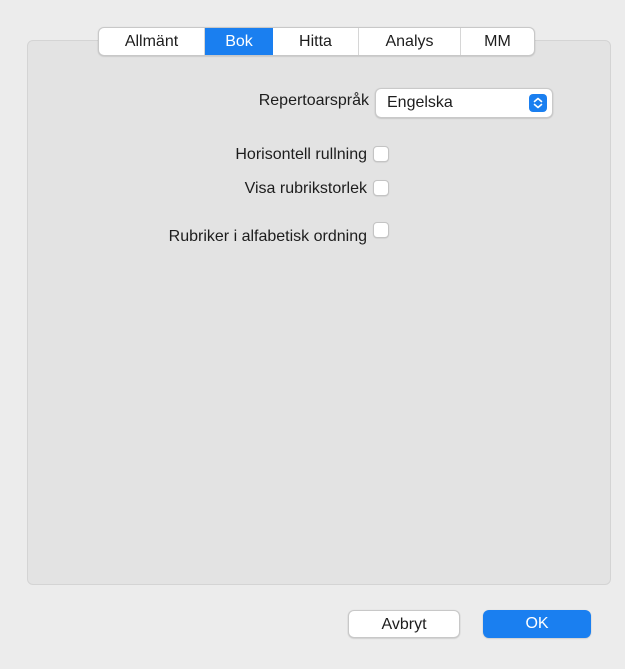 The height and width of the screenshot is (669, 625). Describe the element at coordinates (497, 41) in the screenshot. I see `tab-mm: MM` at that location.